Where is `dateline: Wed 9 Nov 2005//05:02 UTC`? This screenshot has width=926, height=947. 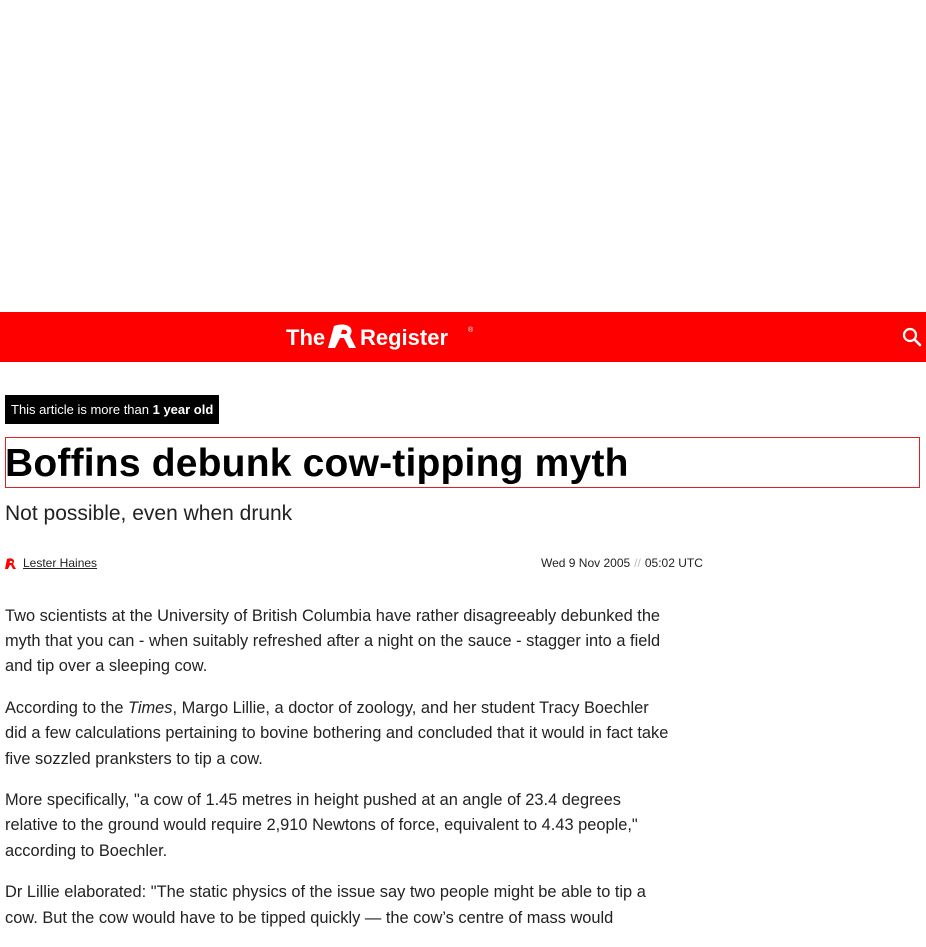 dateline: Wed 9 Nov 2005//05:02 UTC is located at coordinates (622, 563).